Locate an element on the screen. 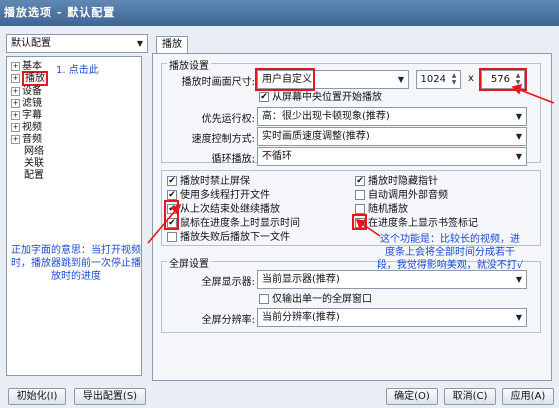 This screenshot has width=559, height=408. option-show-time: ✔ 鼠标在进度条上时显示时间 is located at coordinates (233, 223).